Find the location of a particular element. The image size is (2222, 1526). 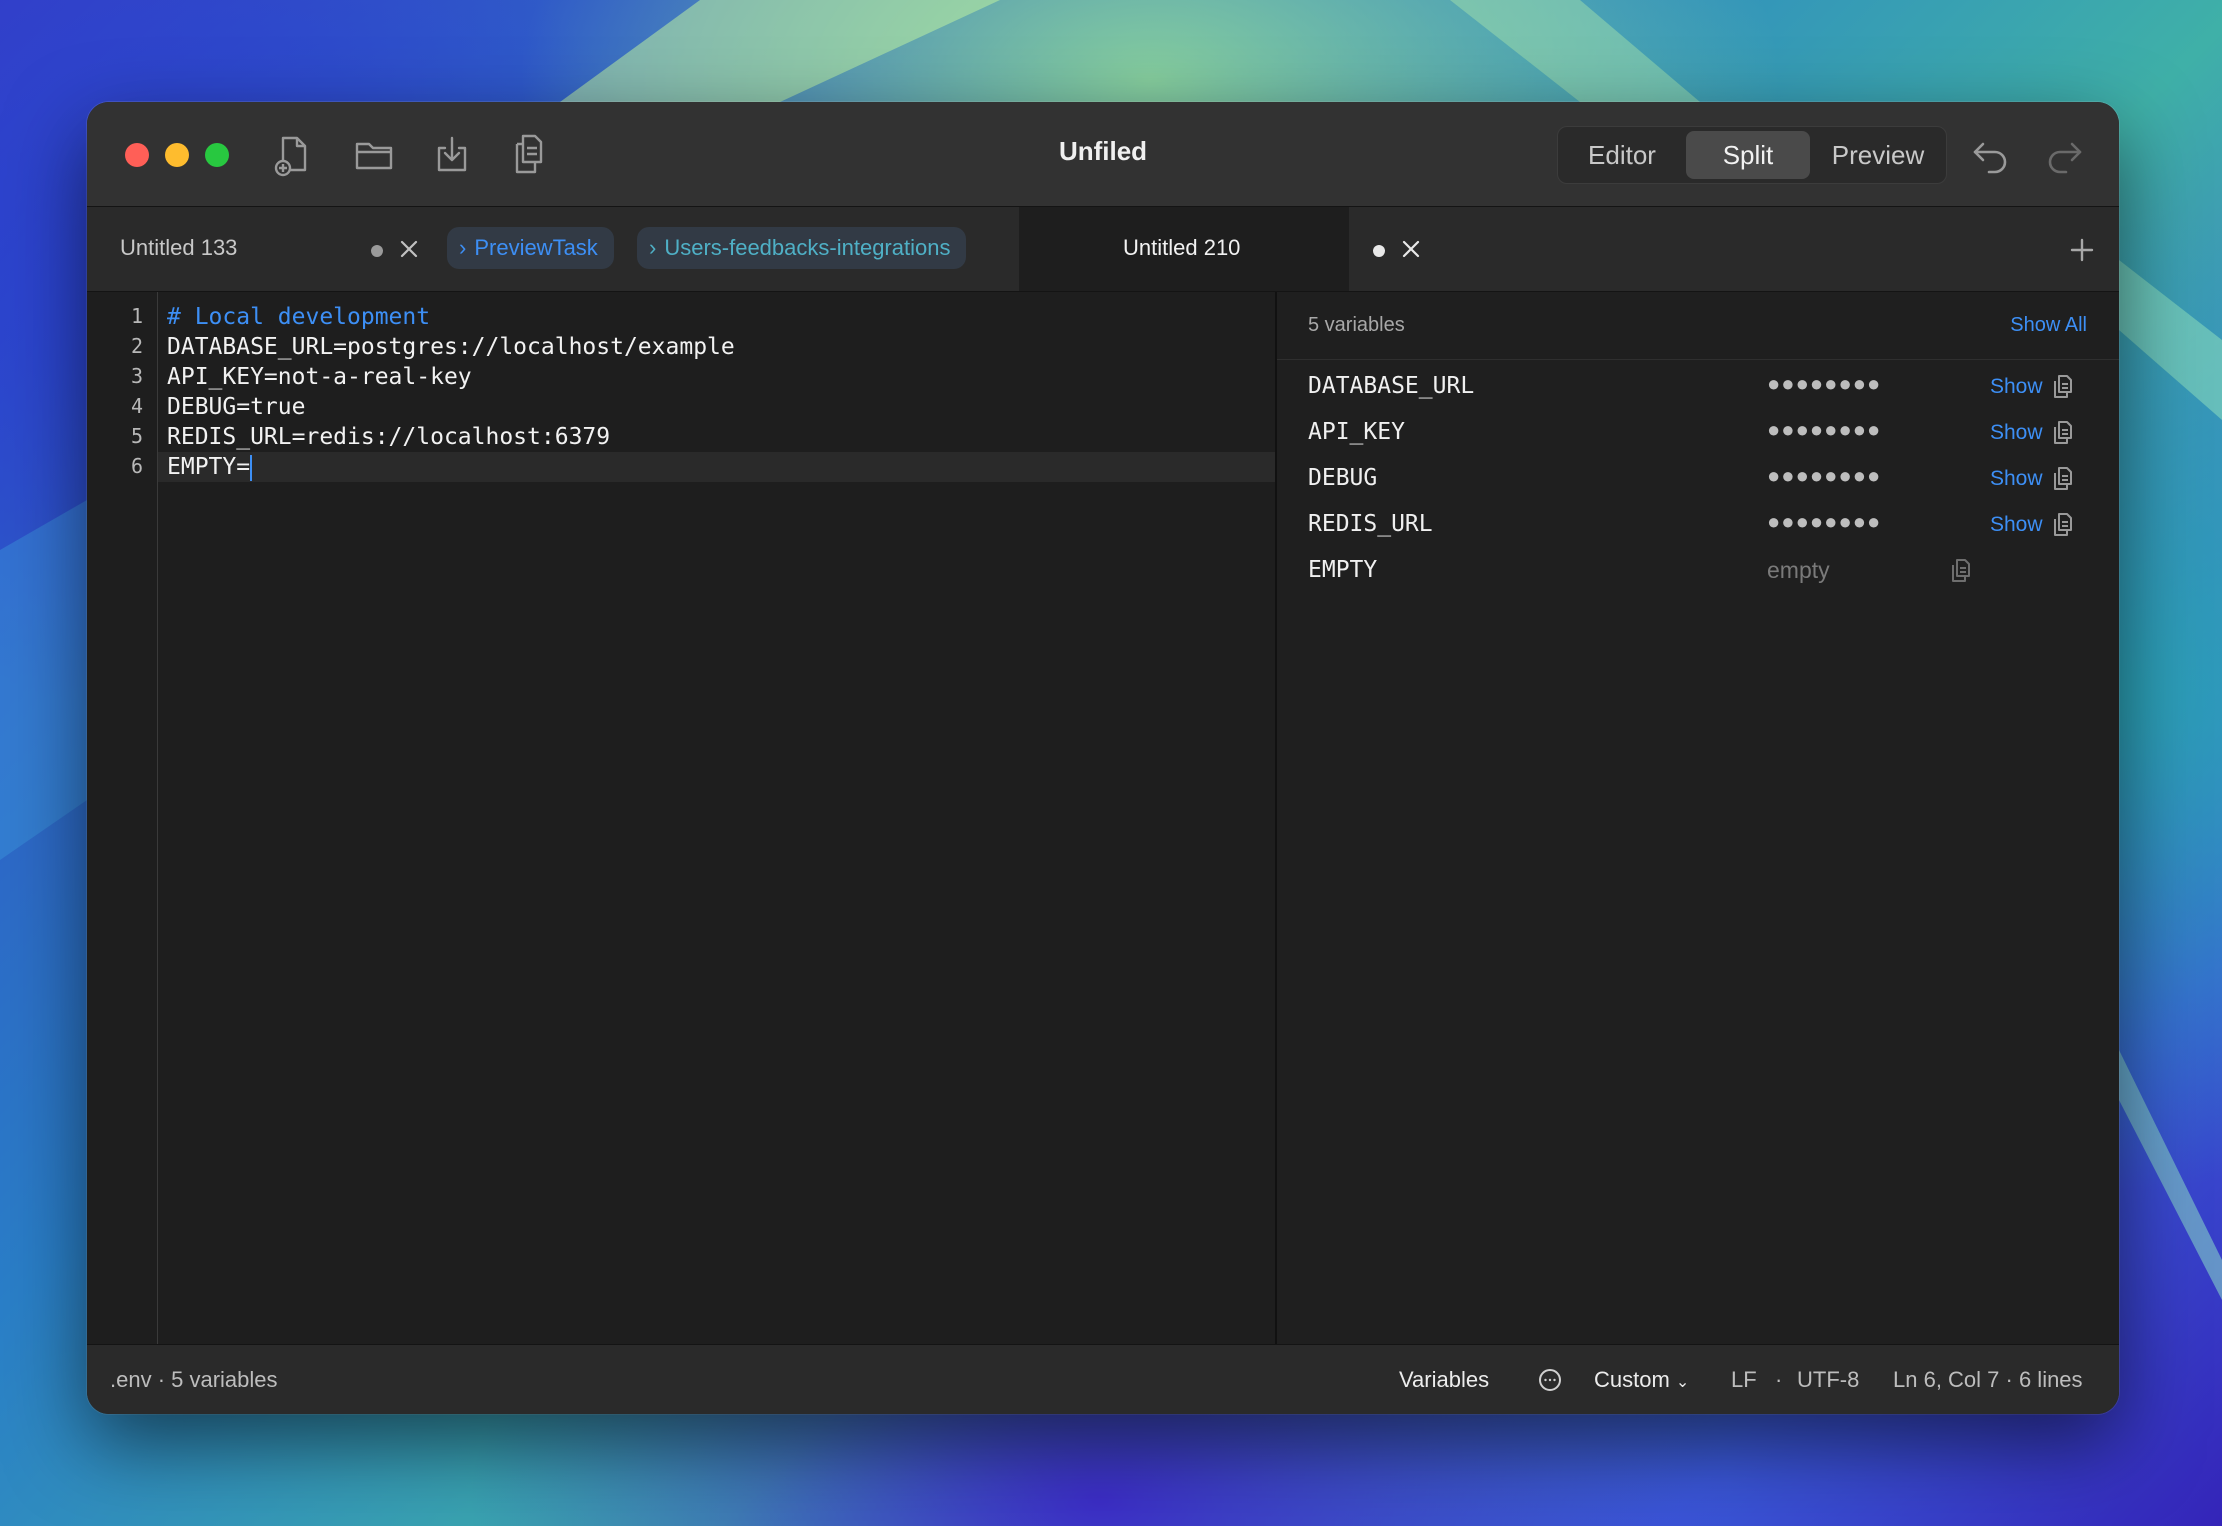

current-line-highlight is located at coordinates (716, 467).